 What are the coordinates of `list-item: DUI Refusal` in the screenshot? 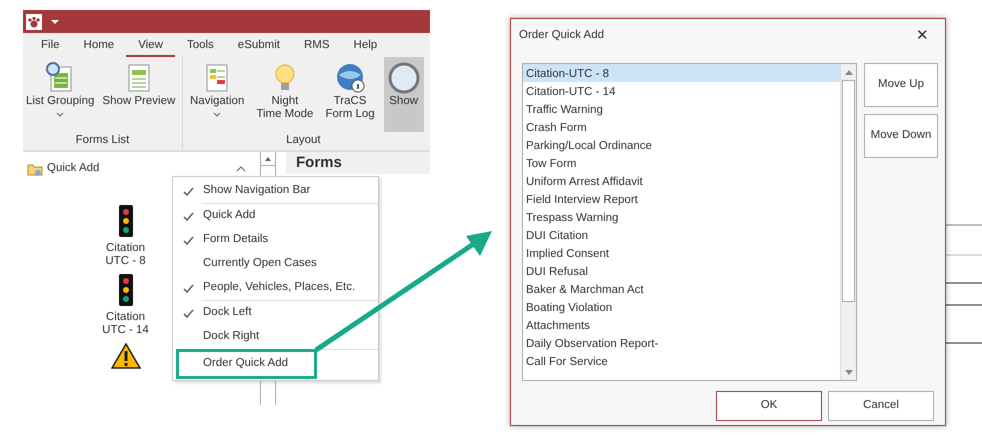 It's located at (681, 271).